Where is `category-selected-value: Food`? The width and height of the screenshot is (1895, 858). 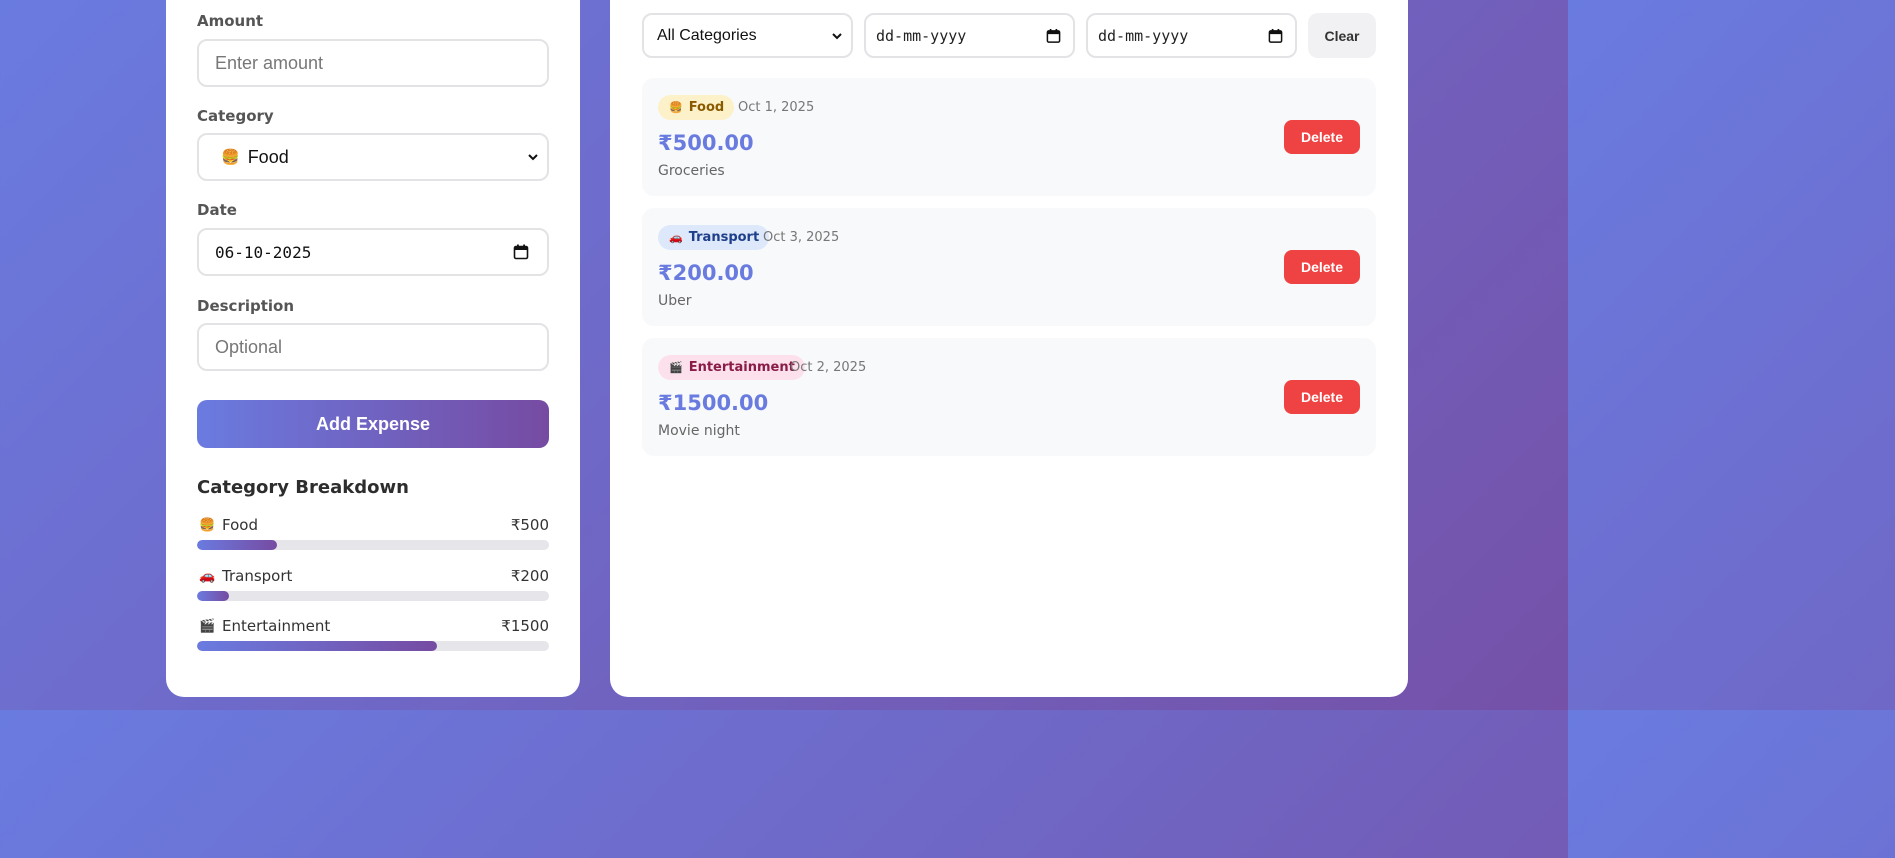 category-selected-value: Food is located at coordinates (268, 156).